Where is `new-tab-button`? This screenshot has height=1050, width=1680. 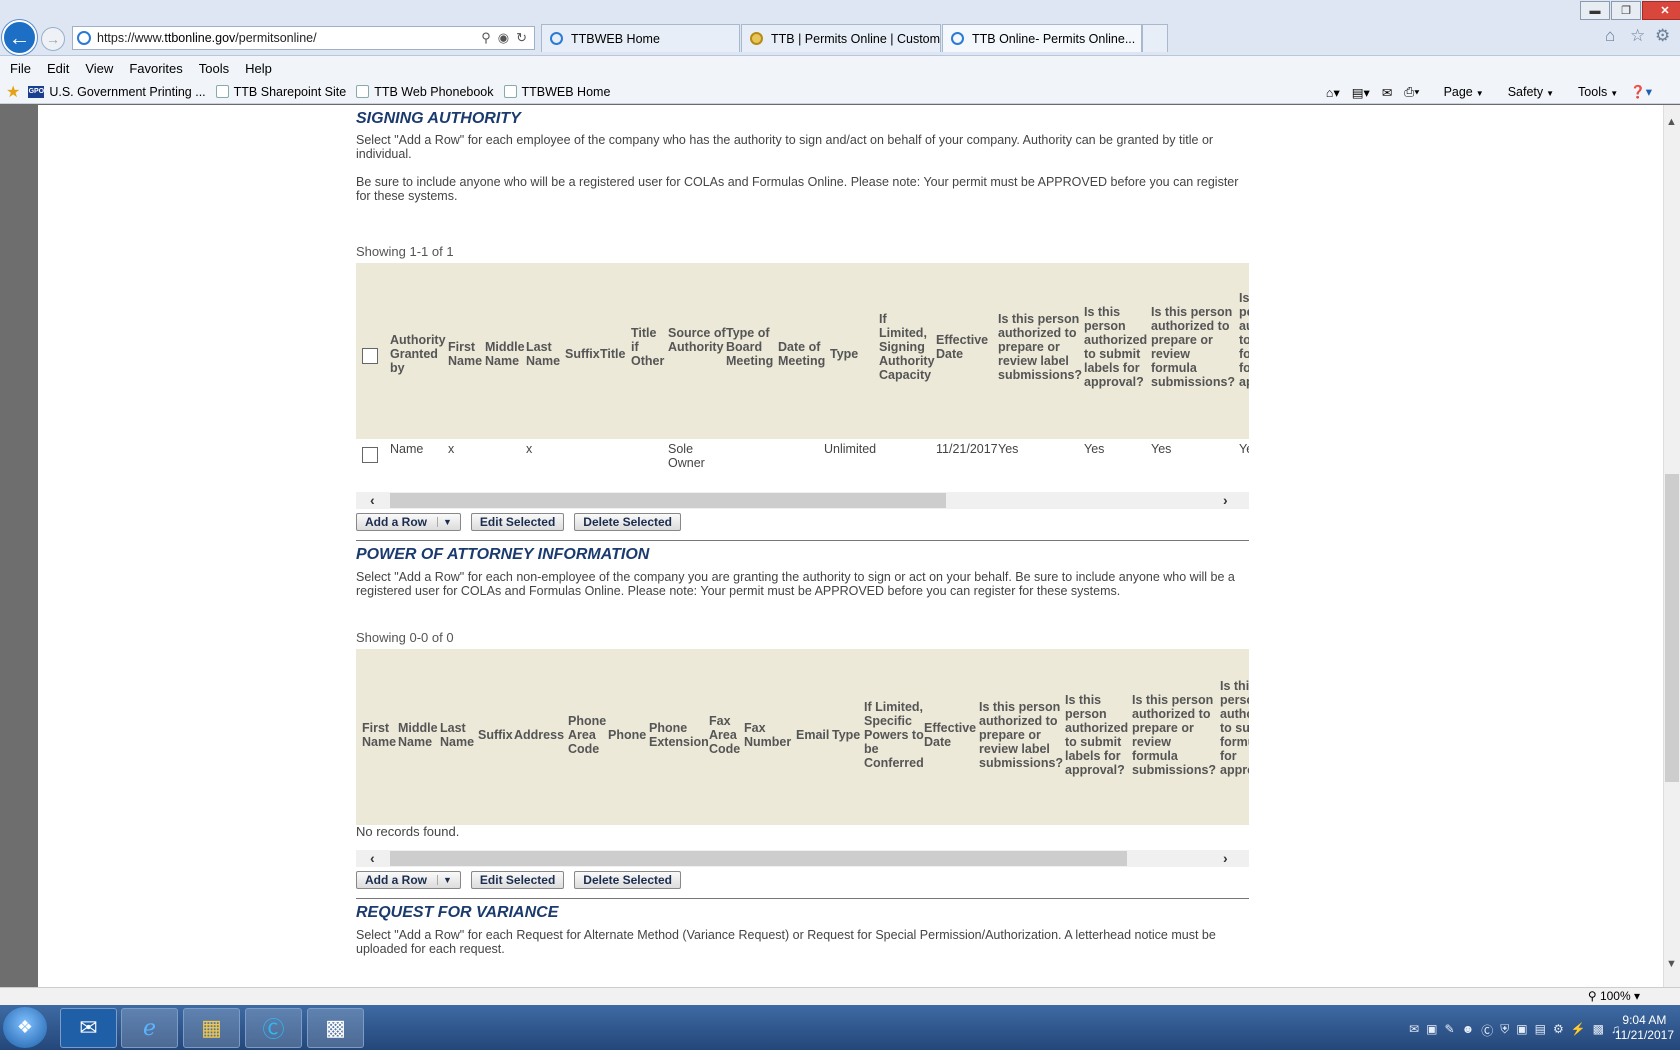 new-tab-button is located at coordinates (1155, 38).